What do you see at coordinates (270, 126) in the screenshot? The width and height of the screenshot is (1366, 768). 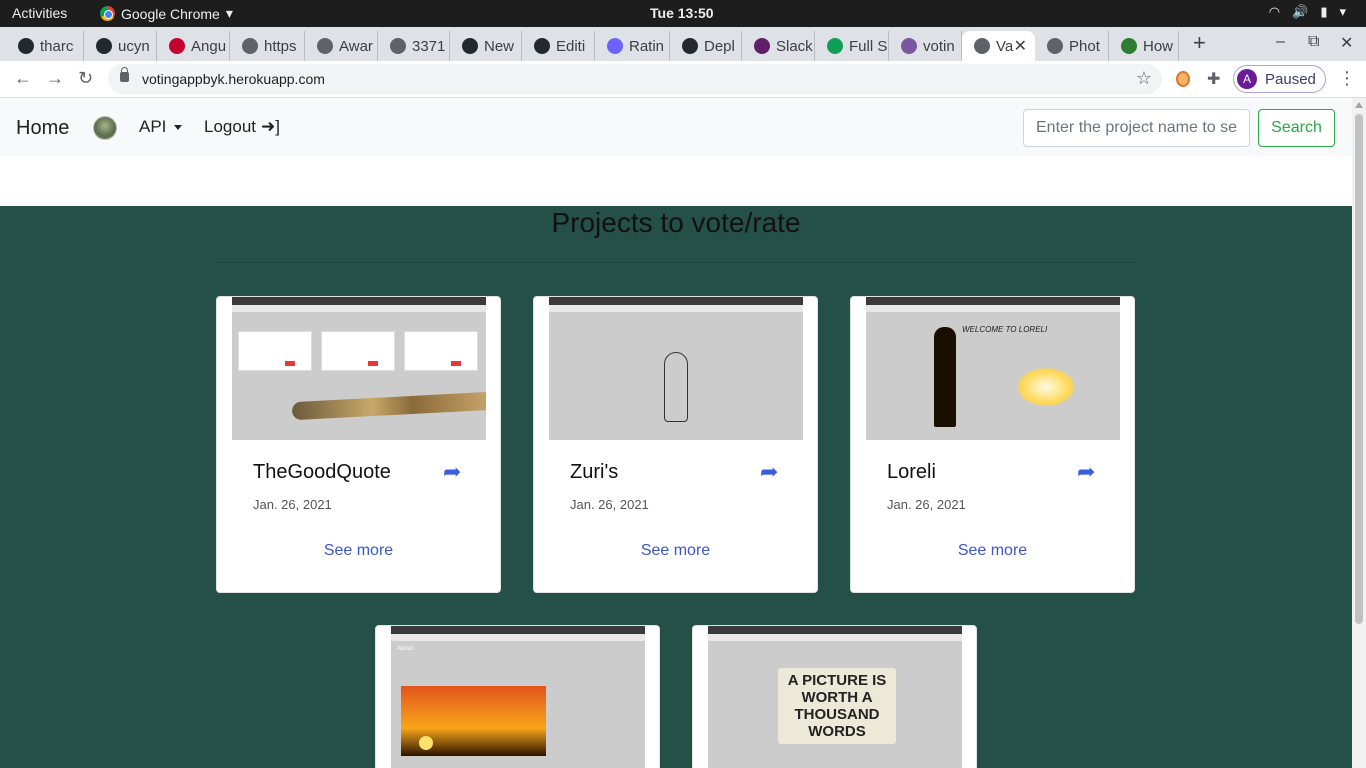 I see `sign-out-icon: ➜]` at bounding box center [270, 126].